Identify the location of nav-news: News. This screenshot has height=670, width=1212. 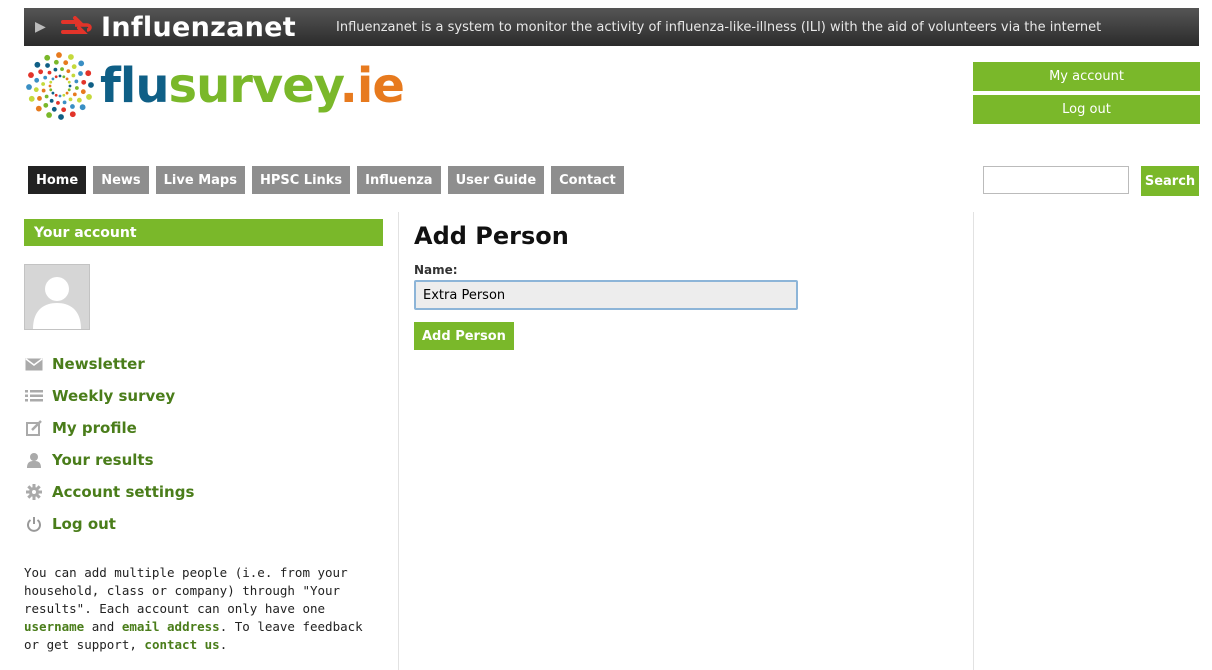
(121, 180).